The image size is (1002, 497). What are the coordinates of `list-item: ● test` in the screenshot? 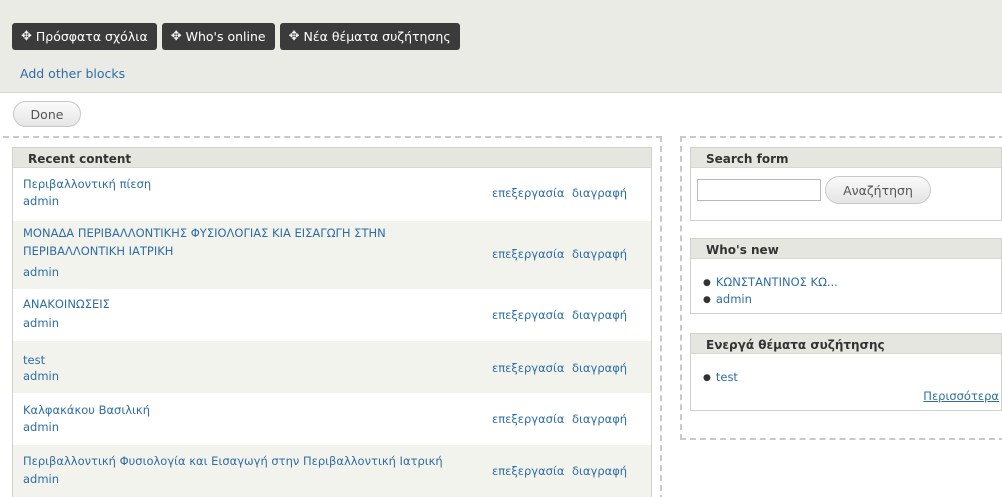 It's located at (720, 377).